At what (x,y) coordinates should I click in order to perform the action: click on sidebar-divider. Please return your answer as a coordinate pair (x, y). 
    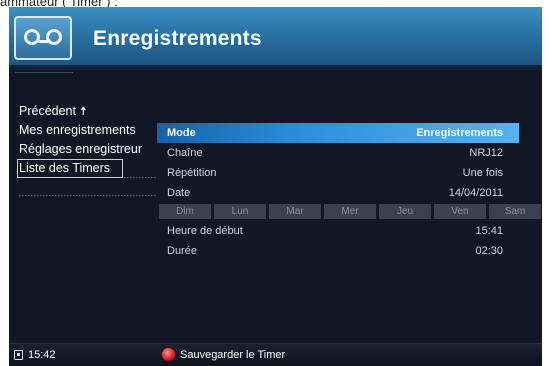
    Looking at the image, I should click on (87, 195).